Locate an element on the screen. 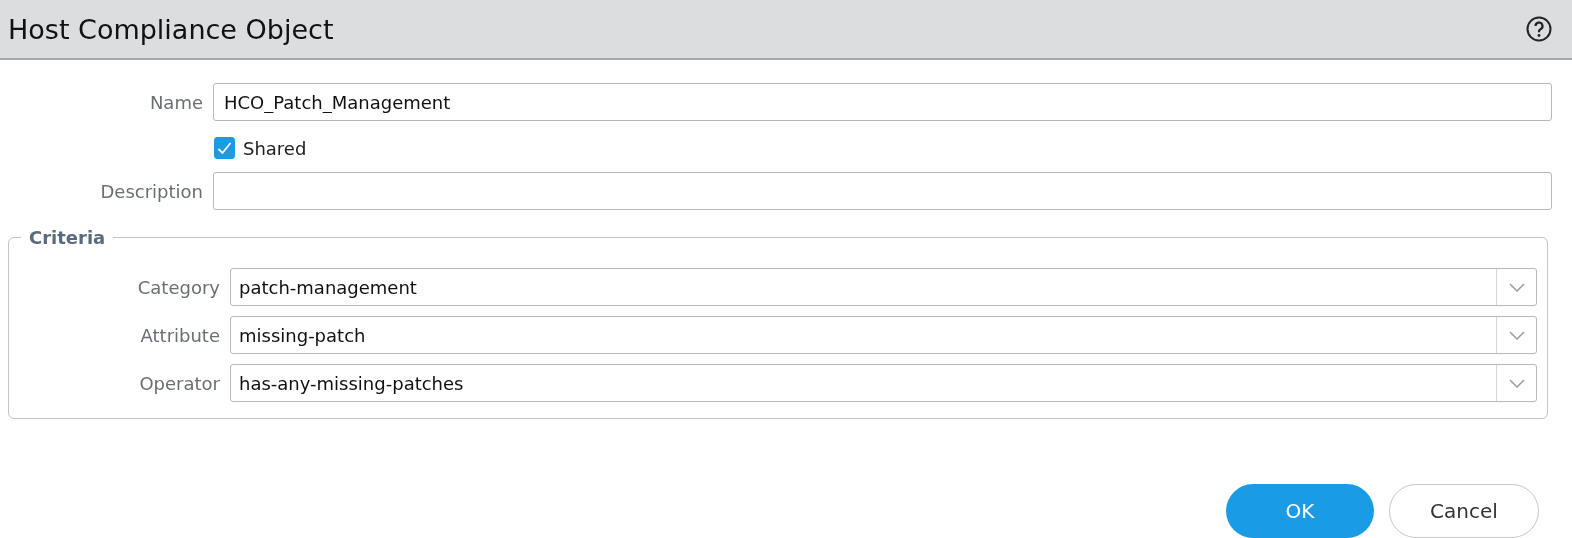 The width and height of the screenshot is (1572, 538). help-icon is located at coordinates (1539, 29).